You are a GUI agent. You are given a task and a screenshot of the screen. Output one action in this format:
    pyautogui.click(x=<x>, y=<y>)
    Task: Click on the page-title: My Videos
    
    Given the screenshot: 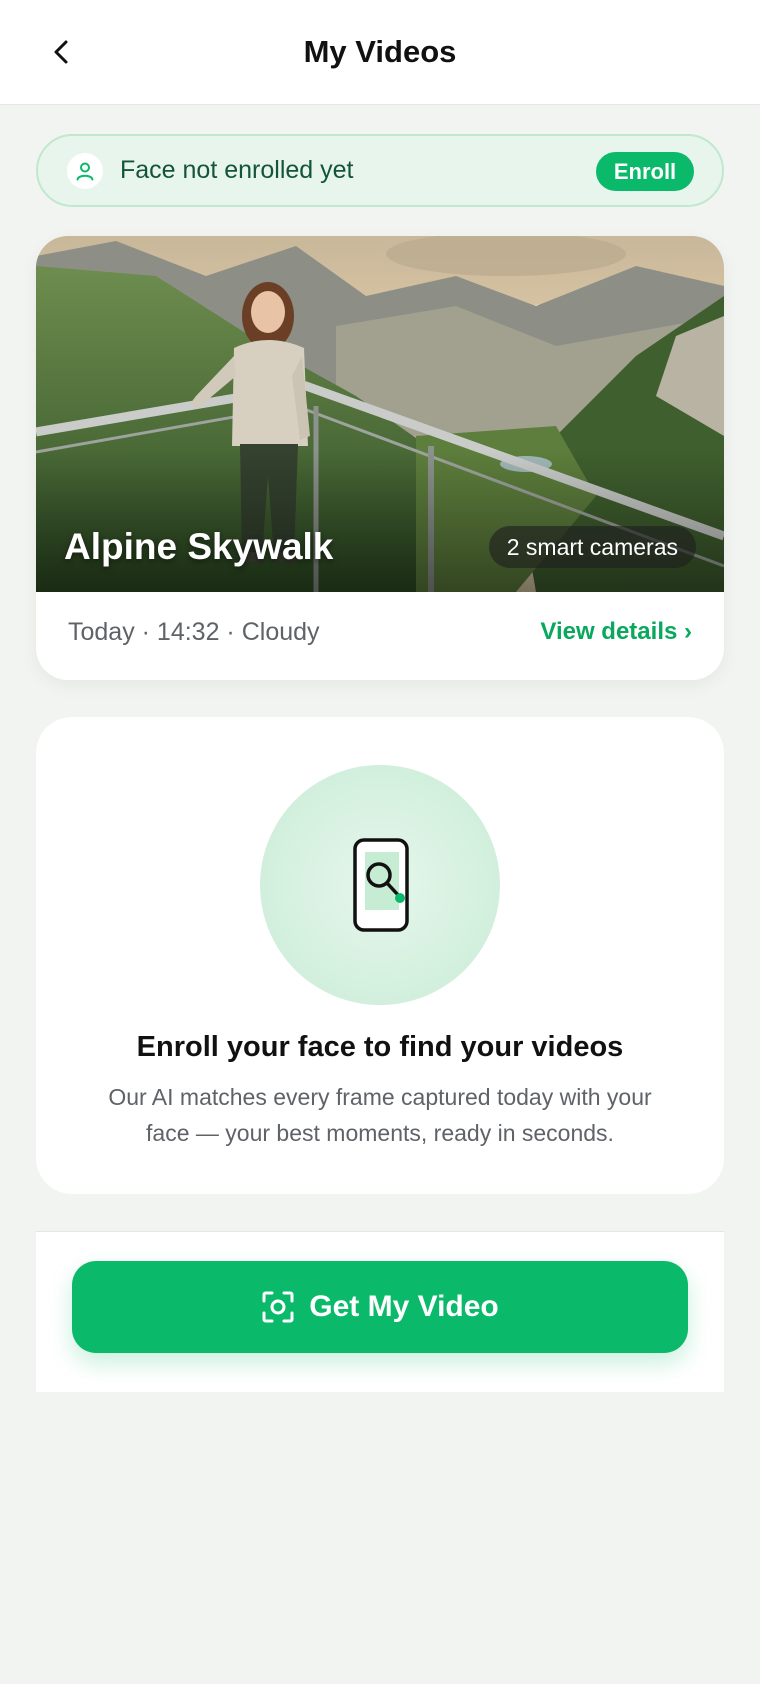 What is the action you would take?
    pyautogui.click(x=380, y=51)
    